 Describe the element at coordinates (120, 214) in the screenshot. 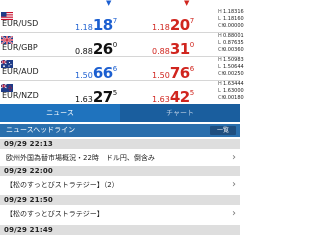

I see `news-headline-row: 【松のすっとびストラテジー】 ›` at that location.